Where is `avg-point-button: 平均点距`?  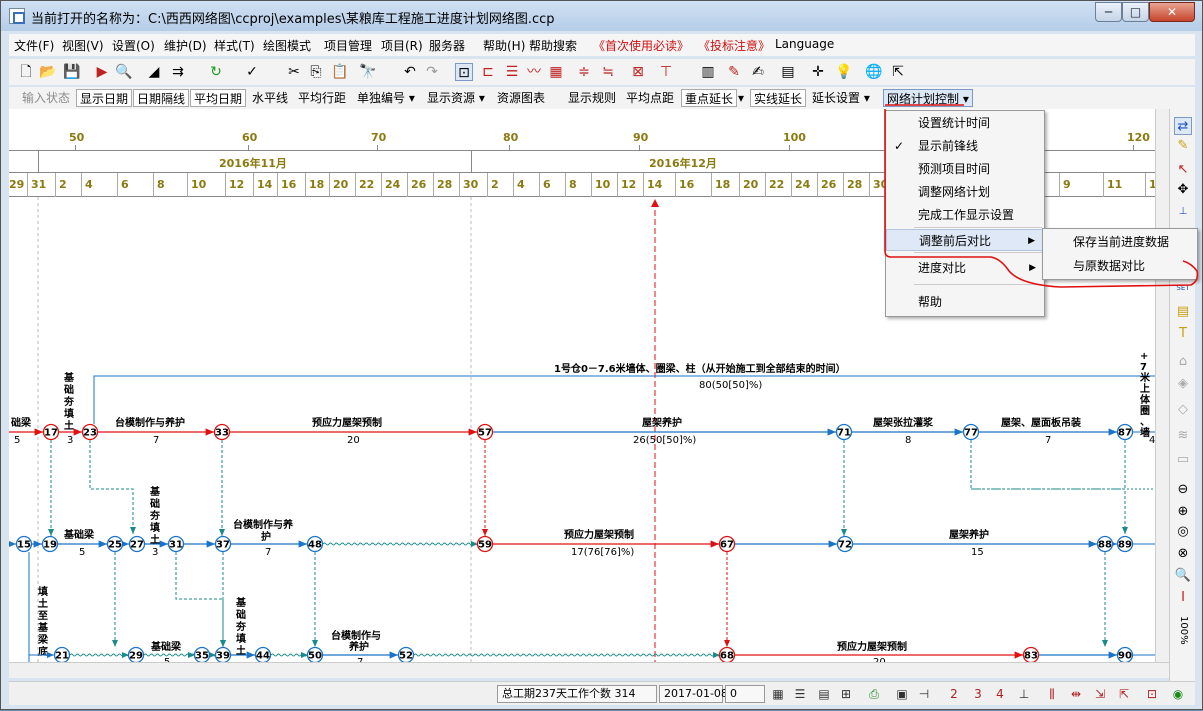 avg-point-button: 平均点距 is located at coordinates (650, 98).